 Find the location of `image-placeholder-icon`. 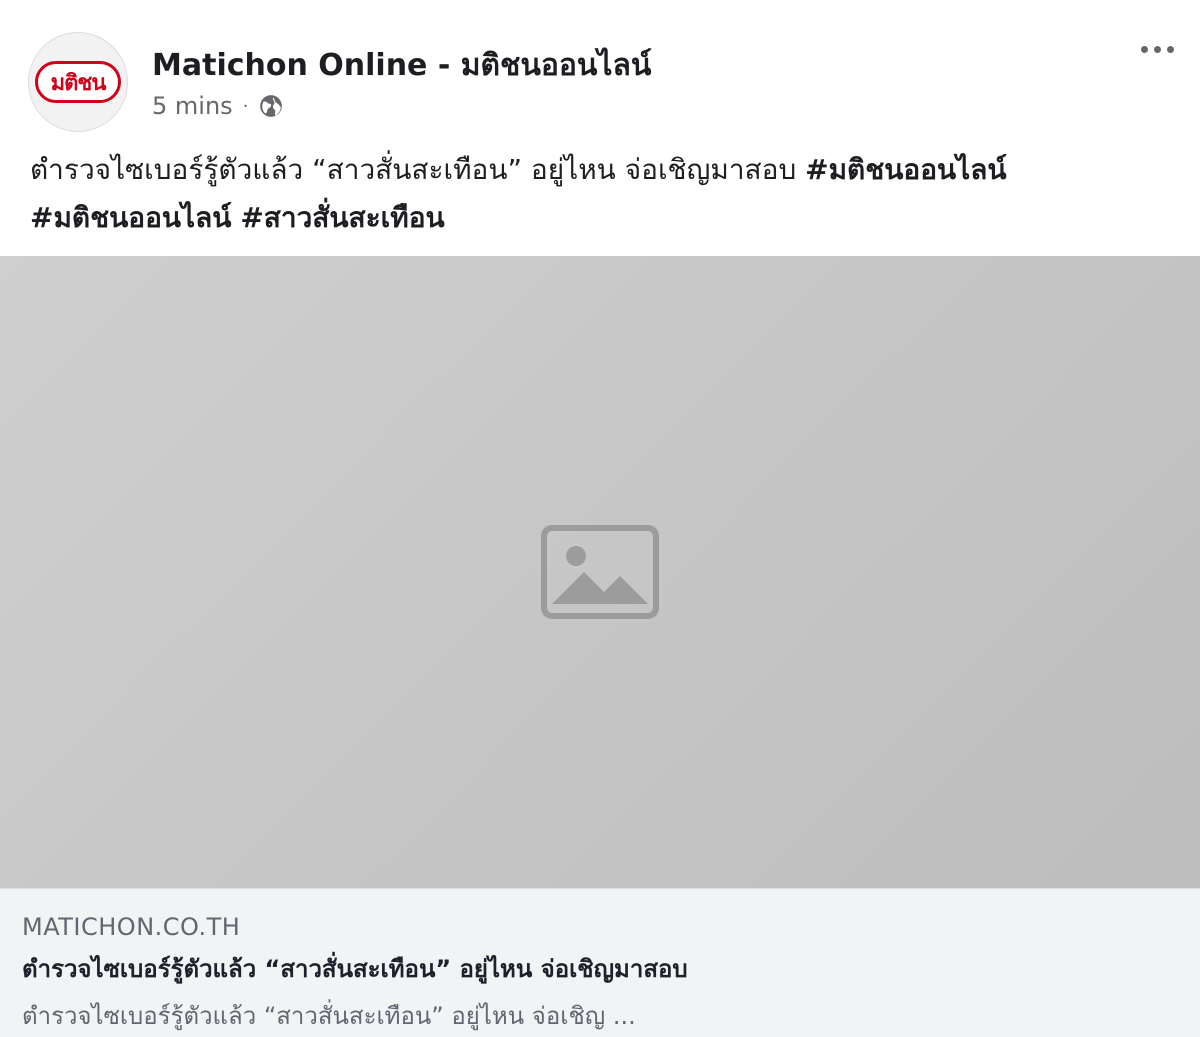

image-placeholder-icon is located at coordinates (600, 572).